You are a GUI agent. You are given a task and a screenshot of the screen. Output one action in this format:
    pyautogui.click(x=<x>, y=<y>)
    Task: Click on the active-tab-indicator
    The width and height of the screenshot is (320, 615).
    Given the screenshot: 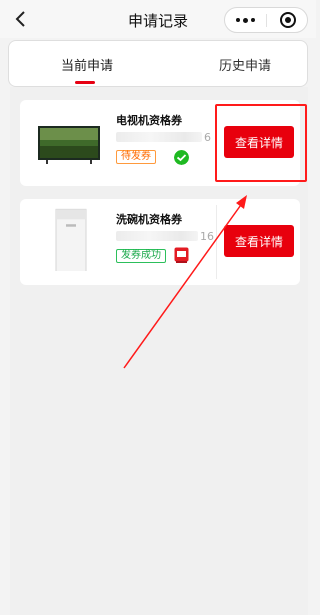 What is the action you would take?
    pyautogui.click(x=85, y=82)
    